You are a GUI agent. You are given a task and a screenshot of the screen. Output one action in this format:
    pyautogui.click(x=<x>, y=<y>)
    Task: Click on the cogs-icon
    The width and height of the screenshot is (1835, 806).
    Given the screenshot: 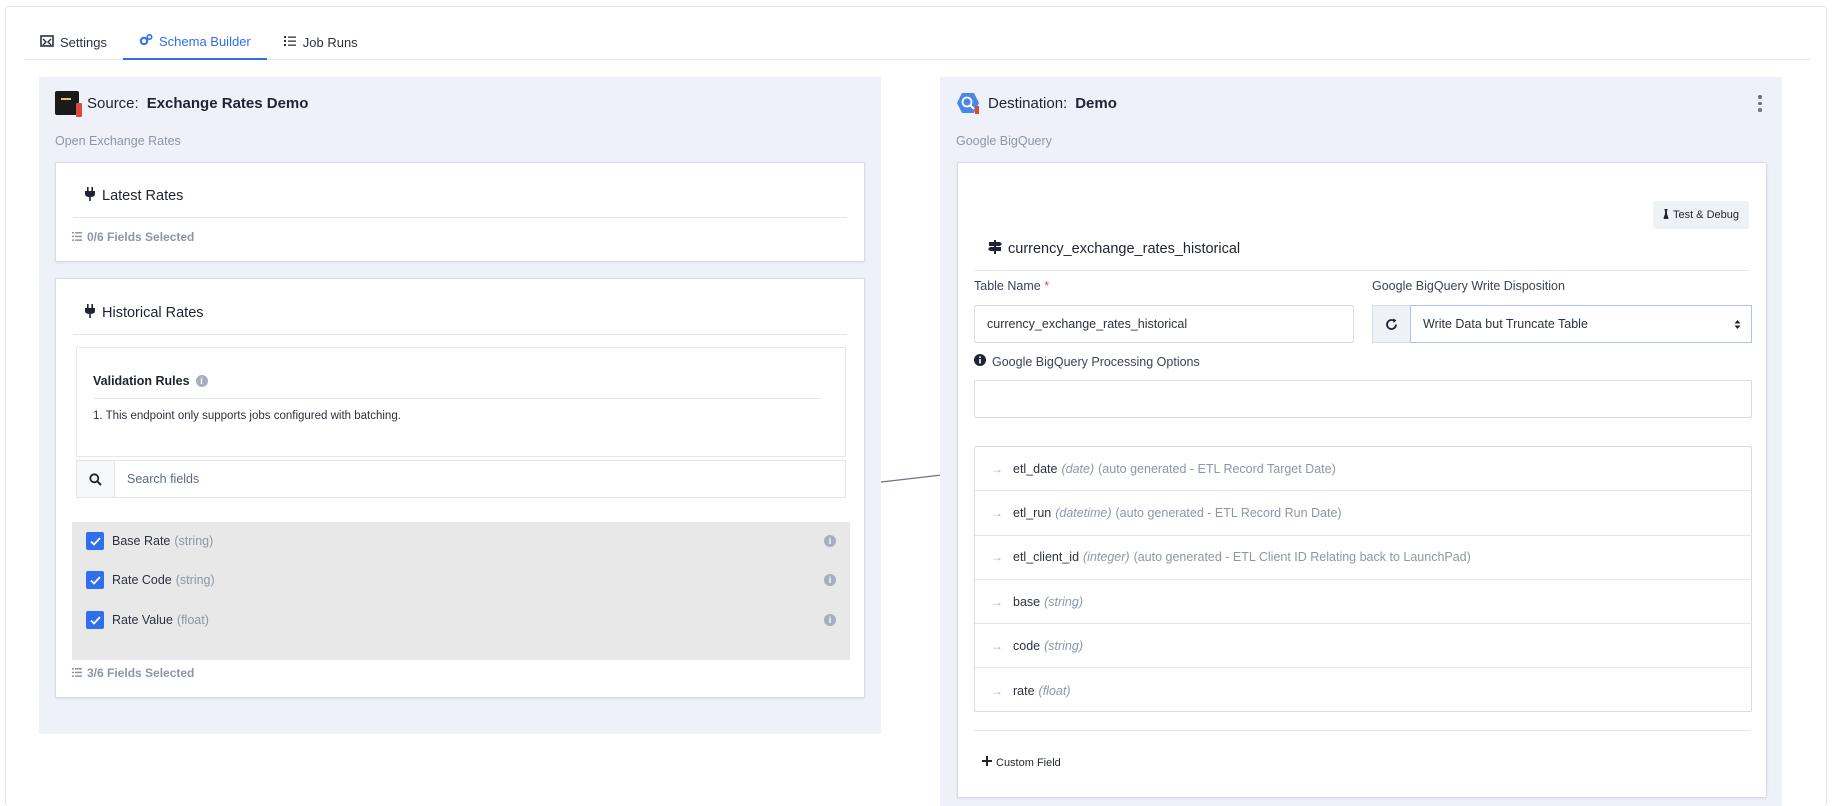 What is the action you would take?
    pyautogui.click(x=146, y=41)
    